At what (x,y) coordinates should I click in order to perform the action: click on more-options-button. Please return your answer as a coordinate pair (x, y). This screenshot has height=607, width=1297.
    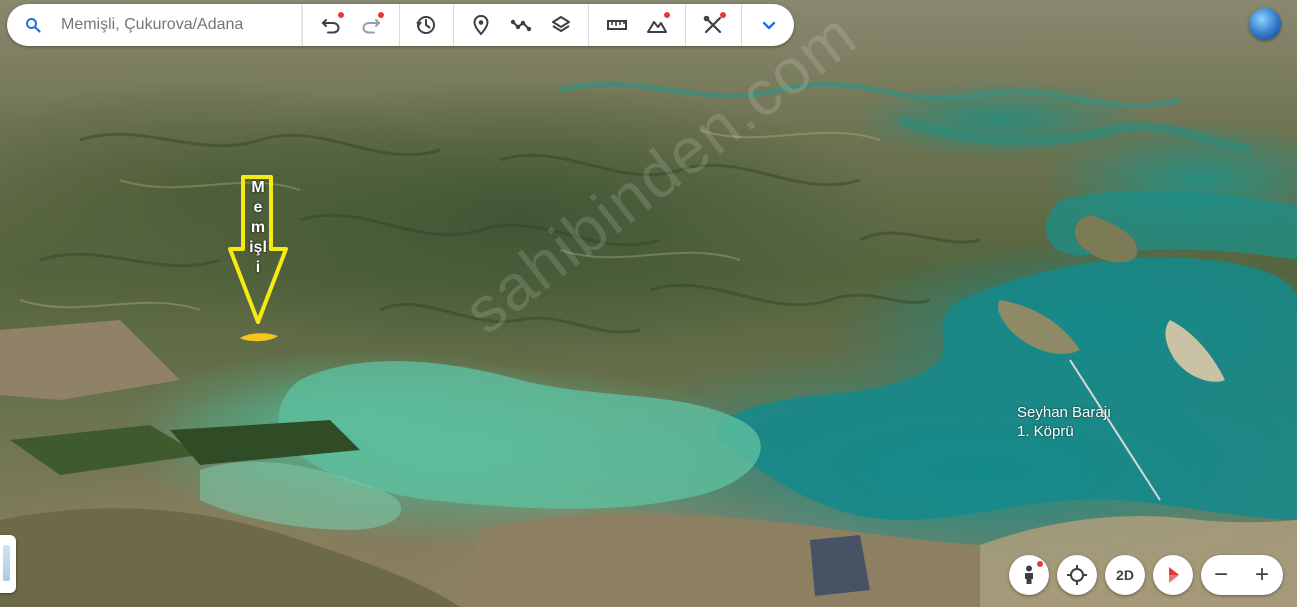
    Looking at the image, I should click on (769, 25).